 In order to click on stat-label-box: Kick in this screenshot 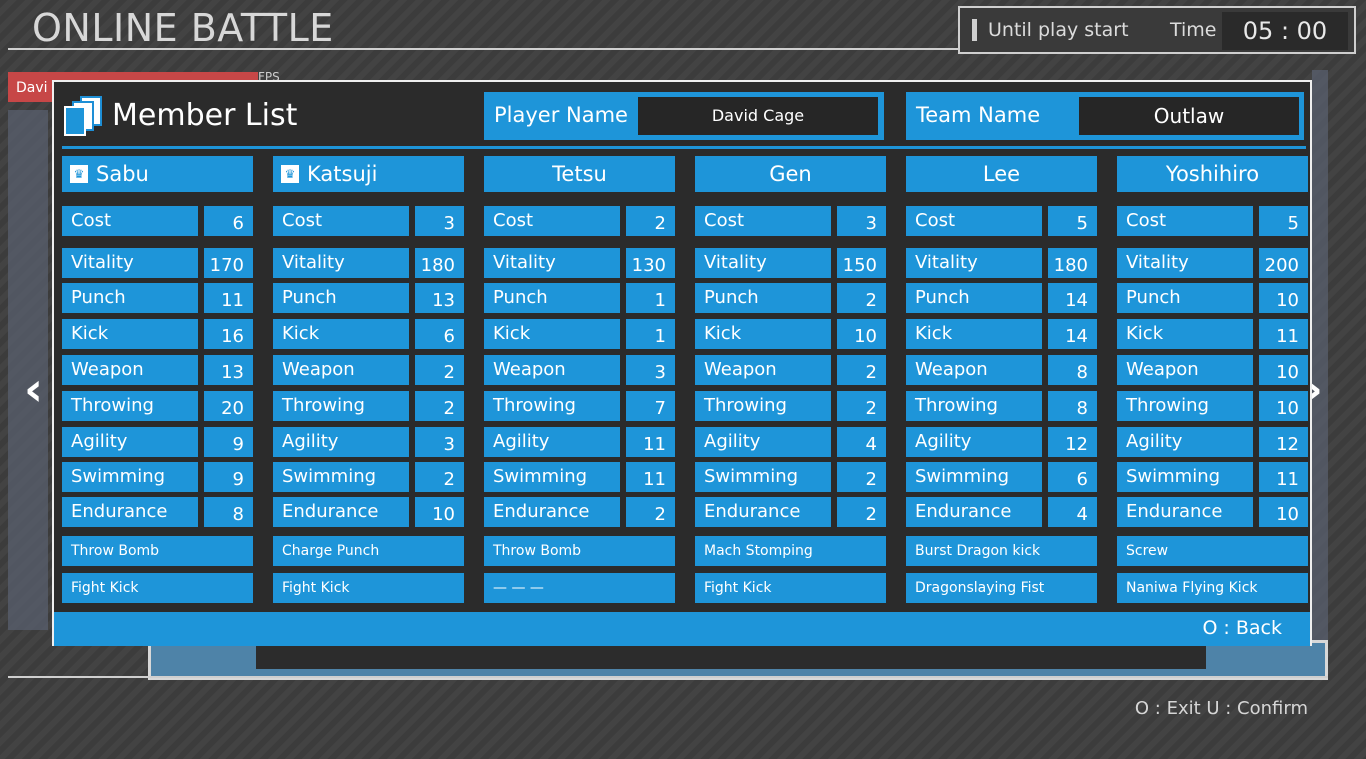, I will do `click(763, 334)`.